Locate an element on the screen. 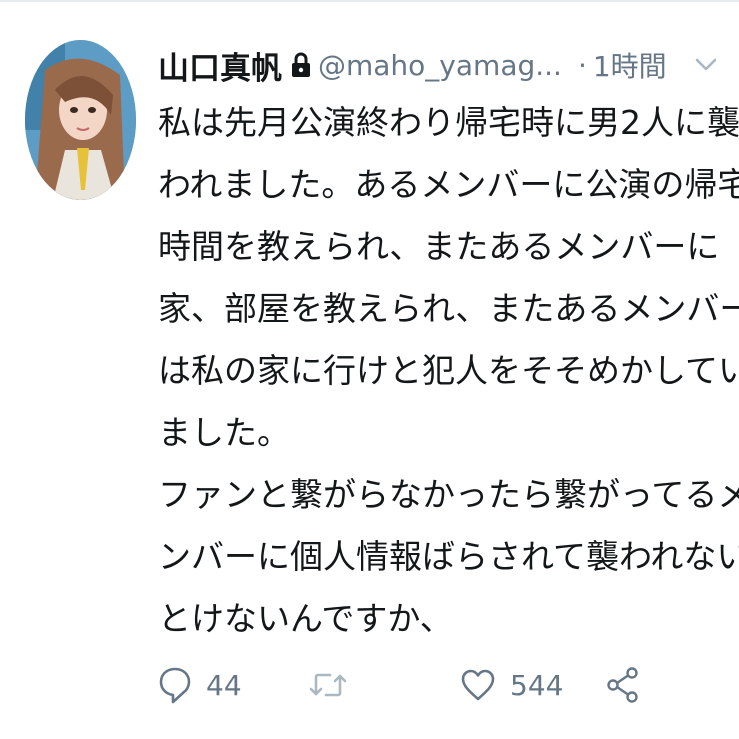 The height and width of the screenshot is (739, 739). tweet-text-line: われました。あるメンバーに公演の帰宅 is located at coordinates (448, 184).